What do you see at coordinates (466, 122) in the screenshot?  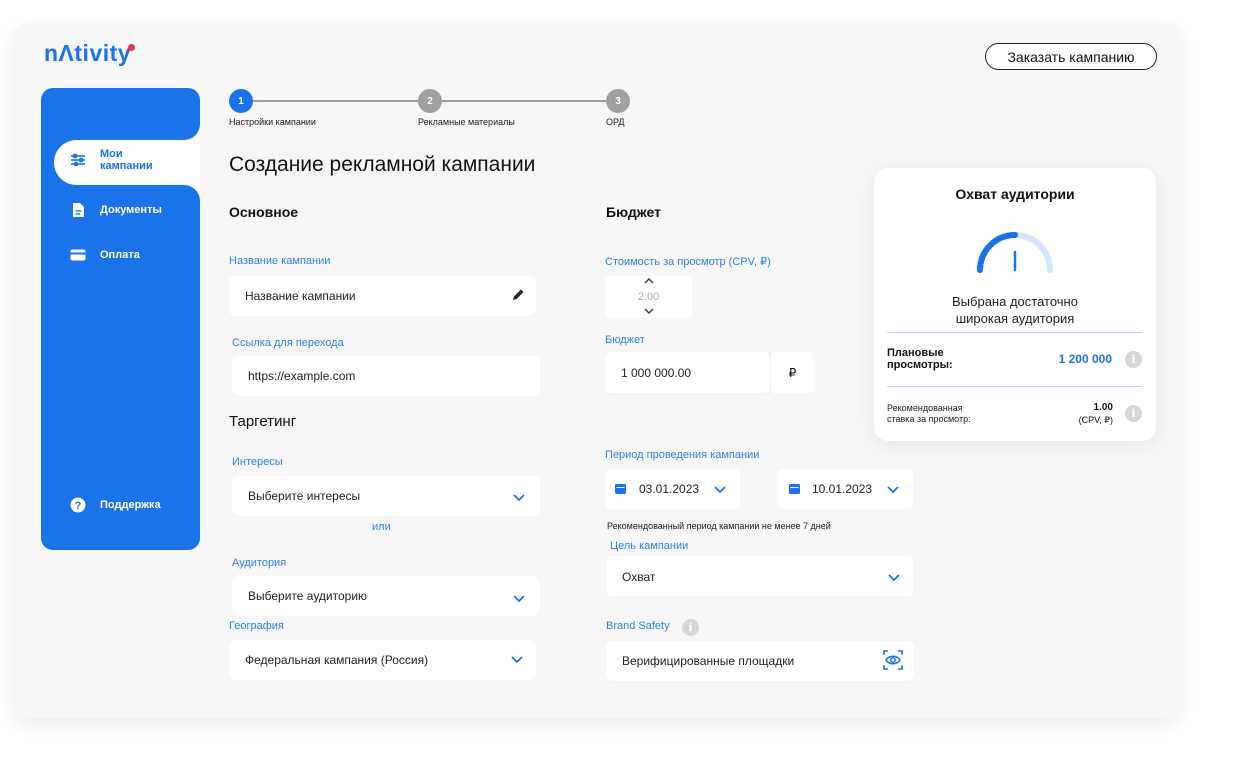 I see `step-2-label: Рекламные материалы` at bounding box center [466, 122].